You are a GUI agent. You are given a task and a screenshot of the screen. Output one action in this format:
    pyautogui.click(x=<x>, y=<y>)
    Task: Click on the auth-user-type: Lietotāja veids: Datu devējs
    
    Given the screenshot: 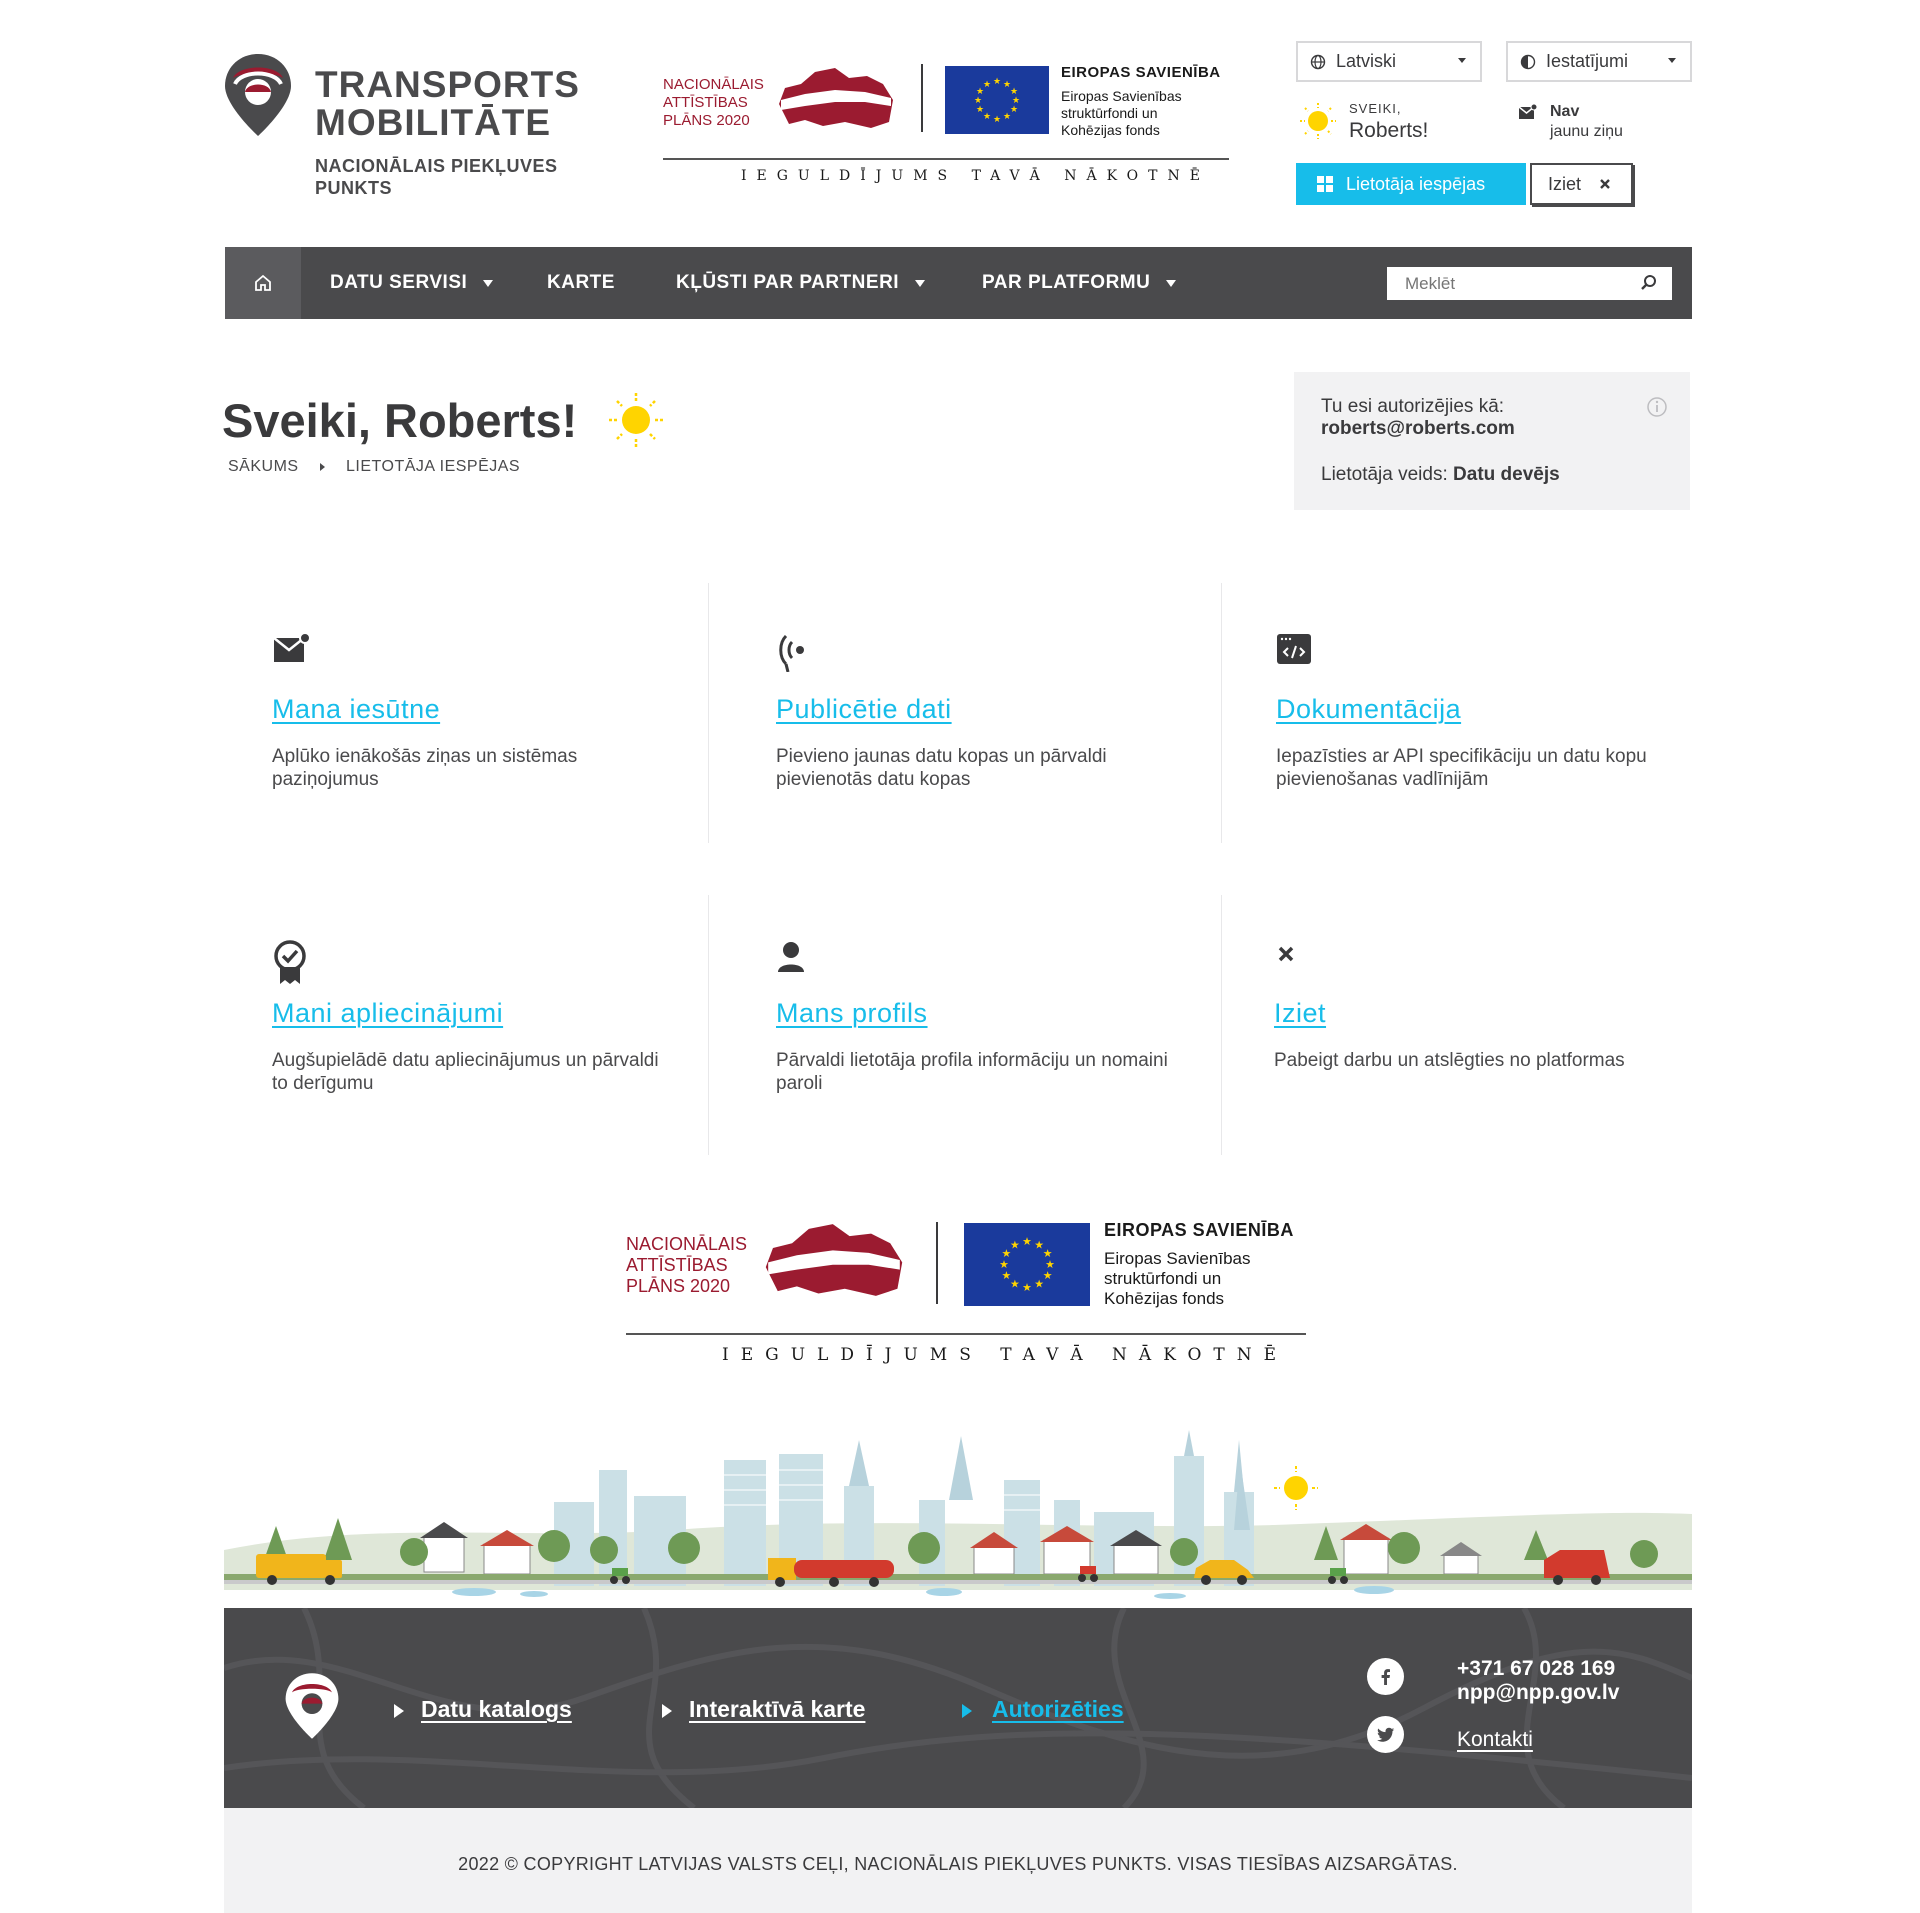 What is the action you would take?
    pyautogui.click(x=1440, y=475)
    